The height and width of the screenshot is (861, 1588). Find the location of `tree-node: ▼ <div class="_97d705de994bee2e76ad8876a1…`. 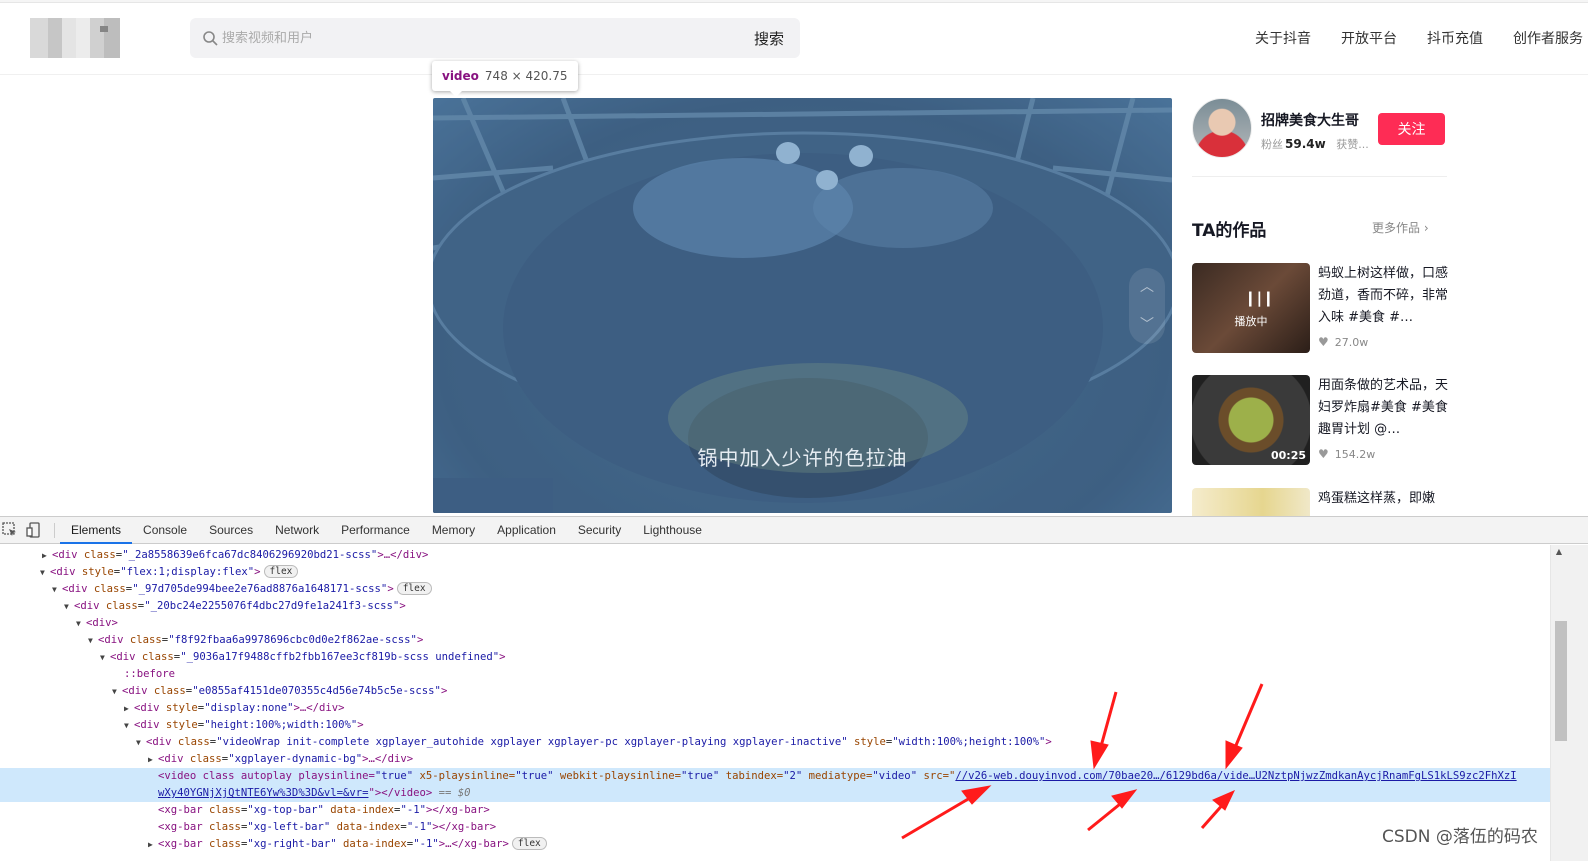

tree-node: ▼ <div class="_97d705de994bee2e76ad8876a1… is located at coordinates (775, 589).